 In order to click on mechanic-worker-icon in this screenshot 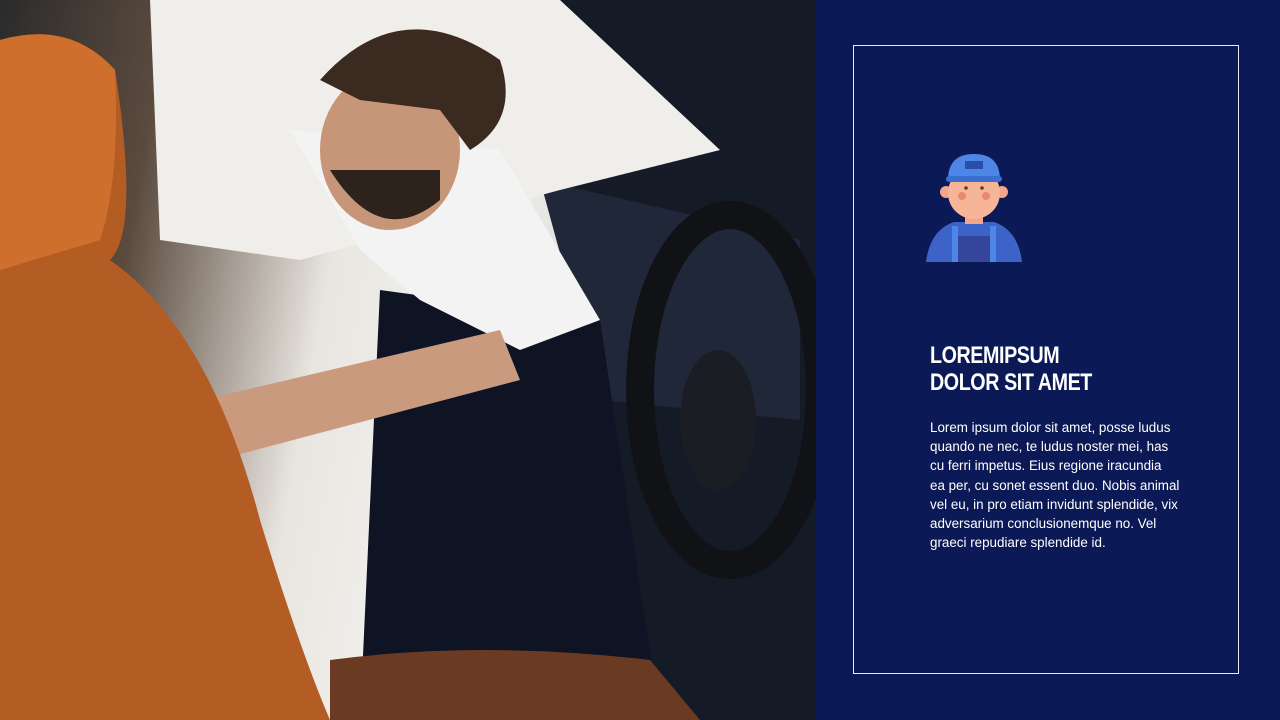, I will do `click(974, 207)`.